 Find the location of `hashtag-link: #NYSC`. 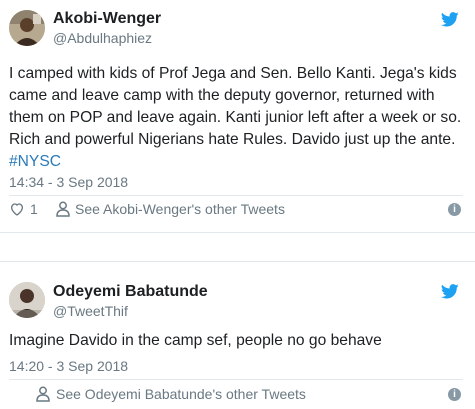

hashtag-link: #NYSC is located at coordinates (35, 161).